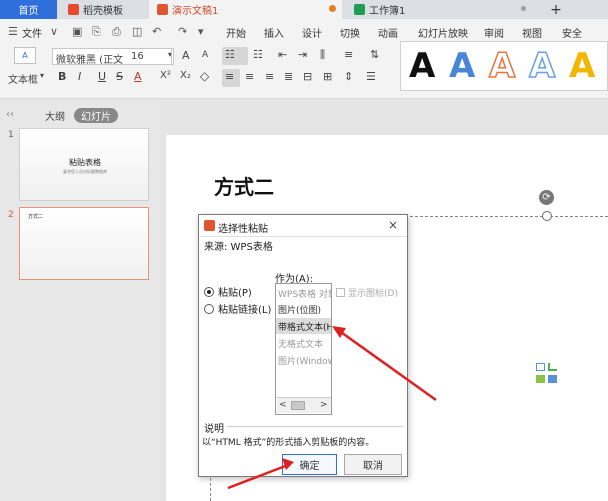 The height and width of the screenshot is (501, 608). Describe the element at coordinates (13, 31) in the screenshot. I see `hamburger-icon: ☰` at that location.